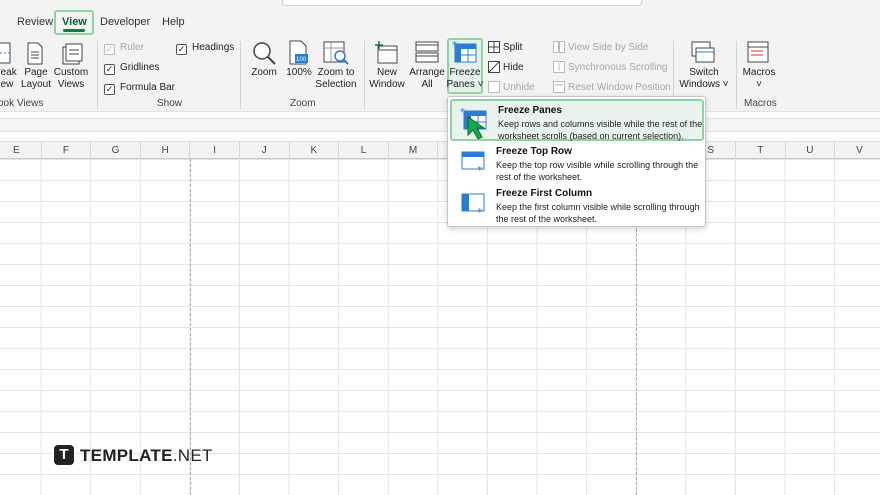 This screenshot has height=495, width=880. What do you see at coordinates (760, 103) in the screenshot?
I see `macros-group-label: Macros` at bounding box center [760, 103].